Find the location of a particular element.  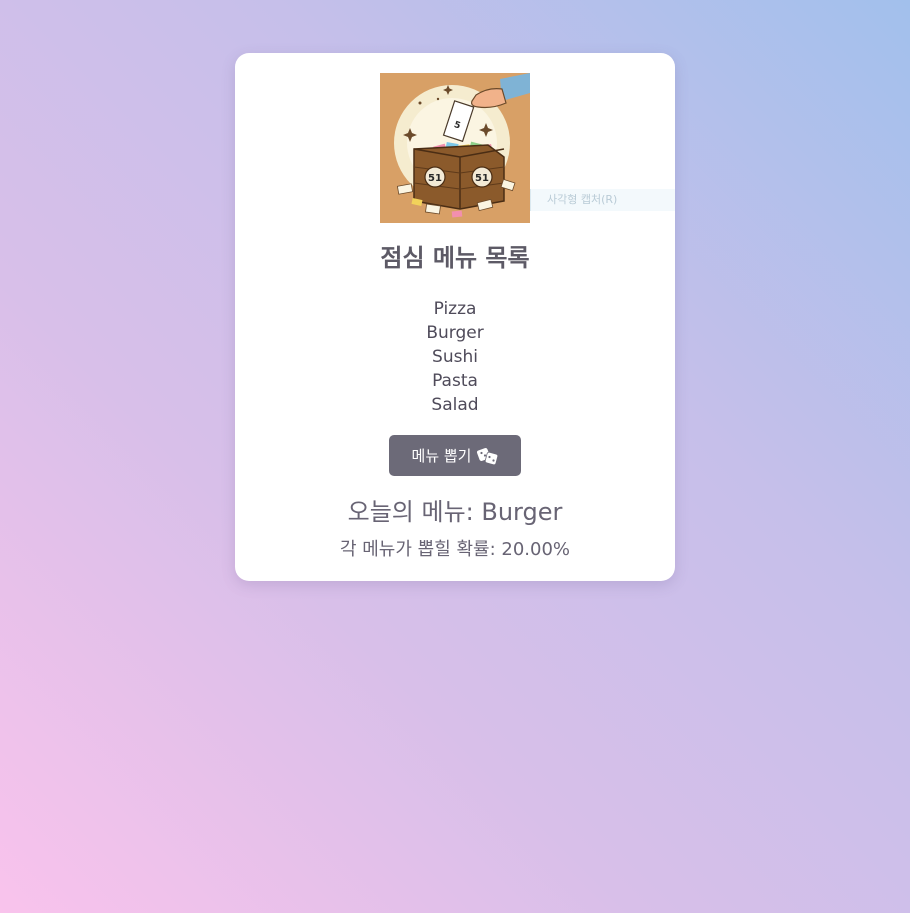

menu-item-pasta: Pasta is located at coordinates (455, 381).